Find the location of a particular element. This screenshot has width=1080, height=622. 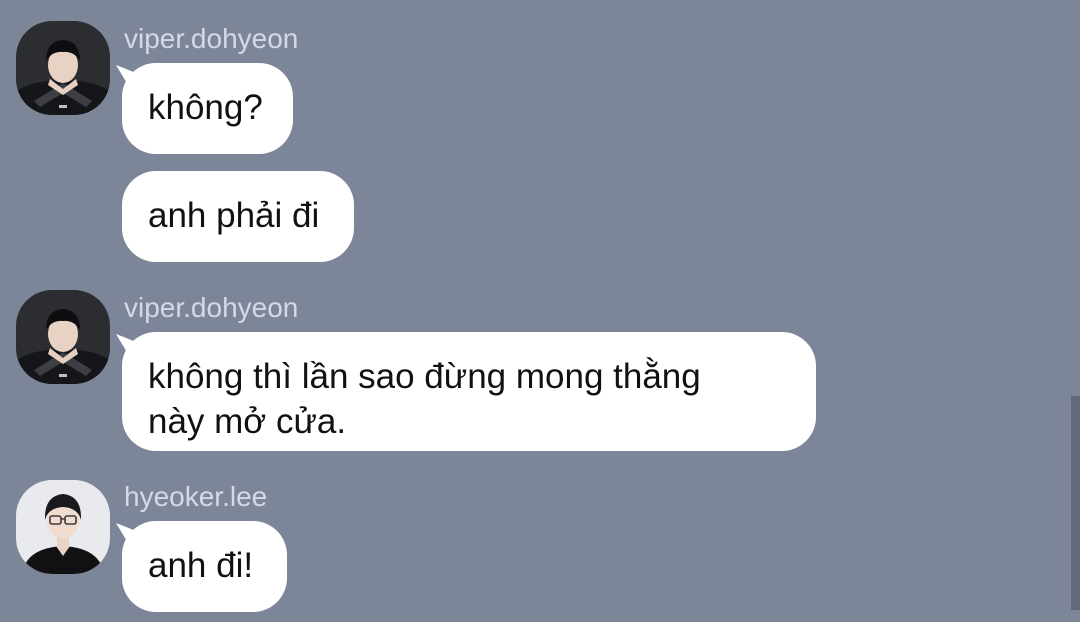

sender-name: hyeoker.lee is located at coordinates (196, 496).